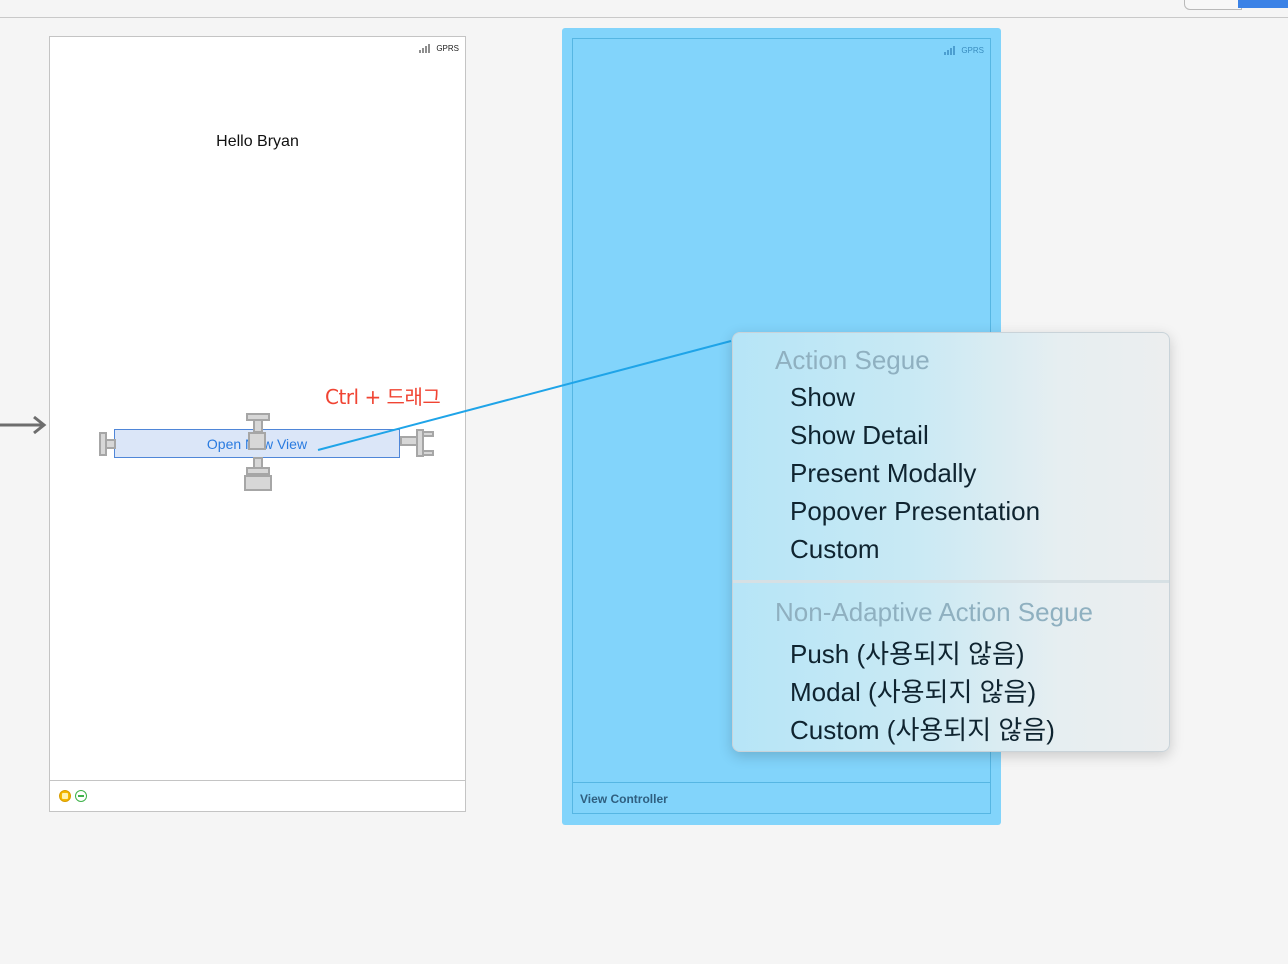 The height and width of the screenshot is (964, 1288). I want to click on menu-section-header: Non-Adaptive Action Segue, so click(934, 612).